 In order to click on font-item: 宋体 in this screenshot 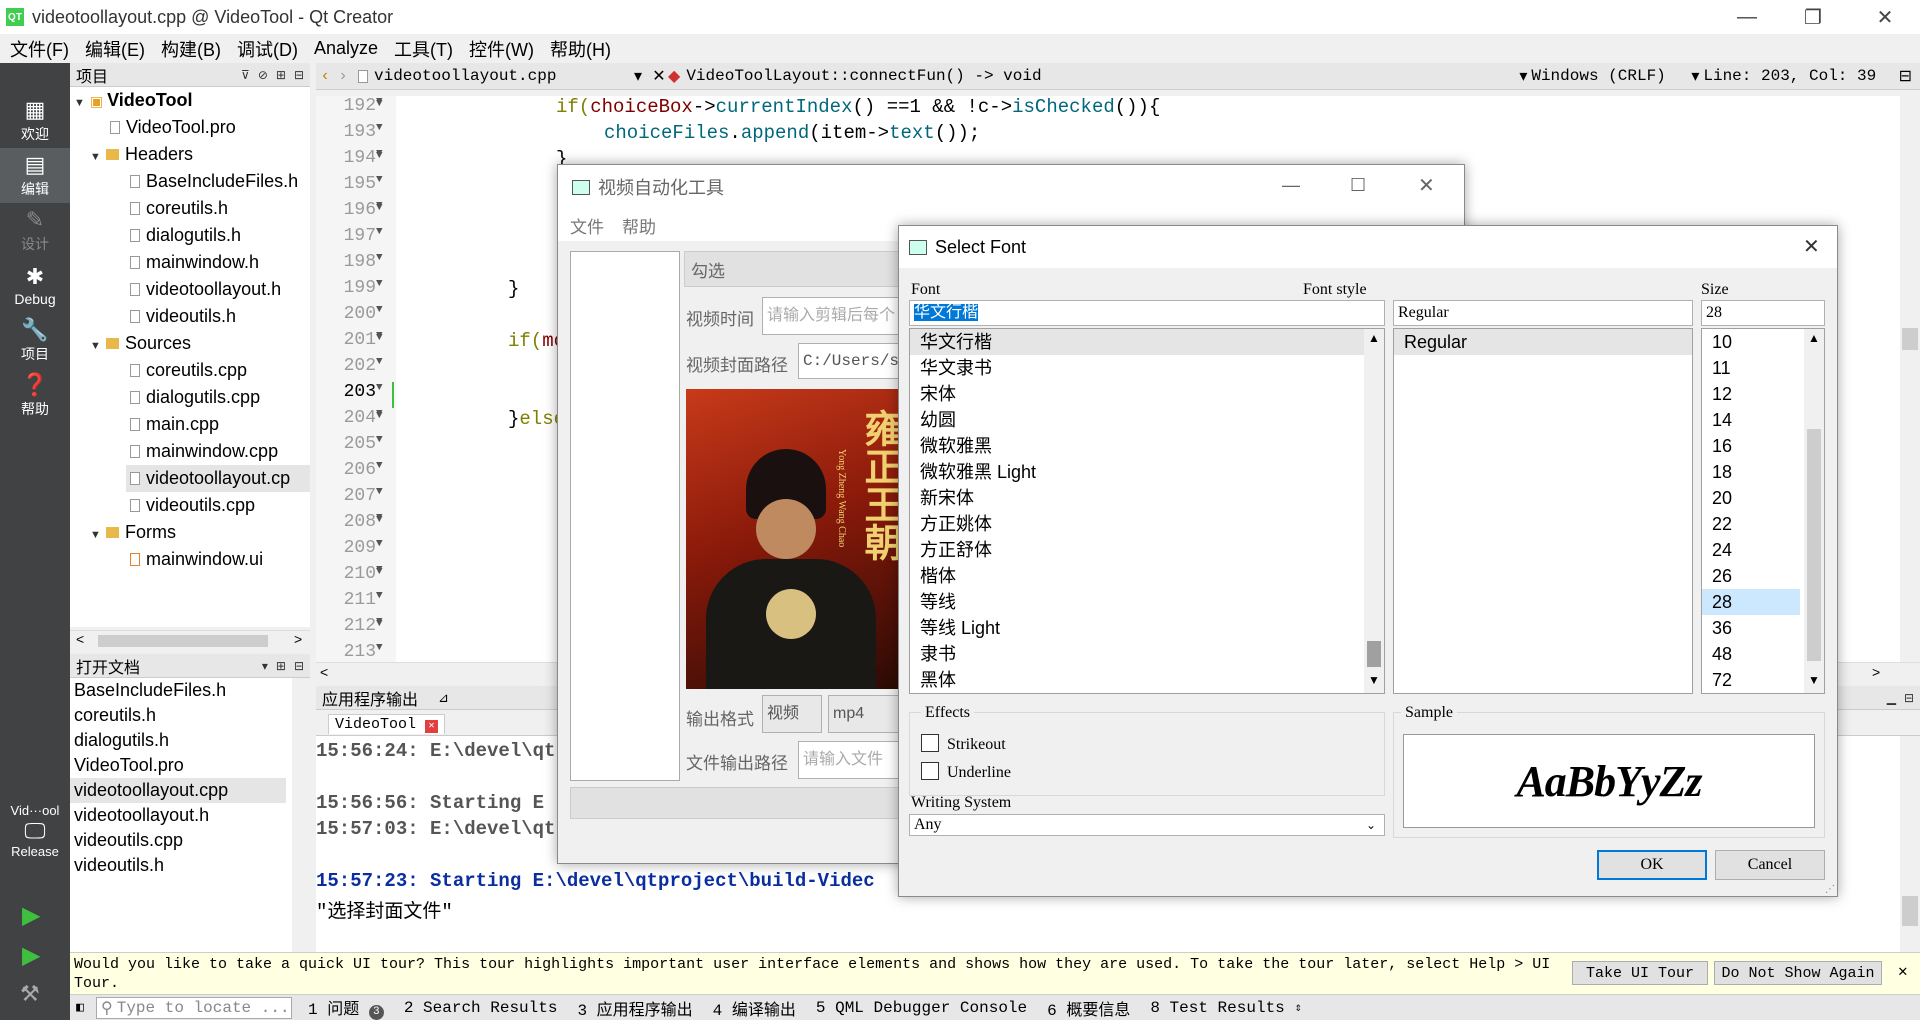, I will do `click(1147, 394)`.